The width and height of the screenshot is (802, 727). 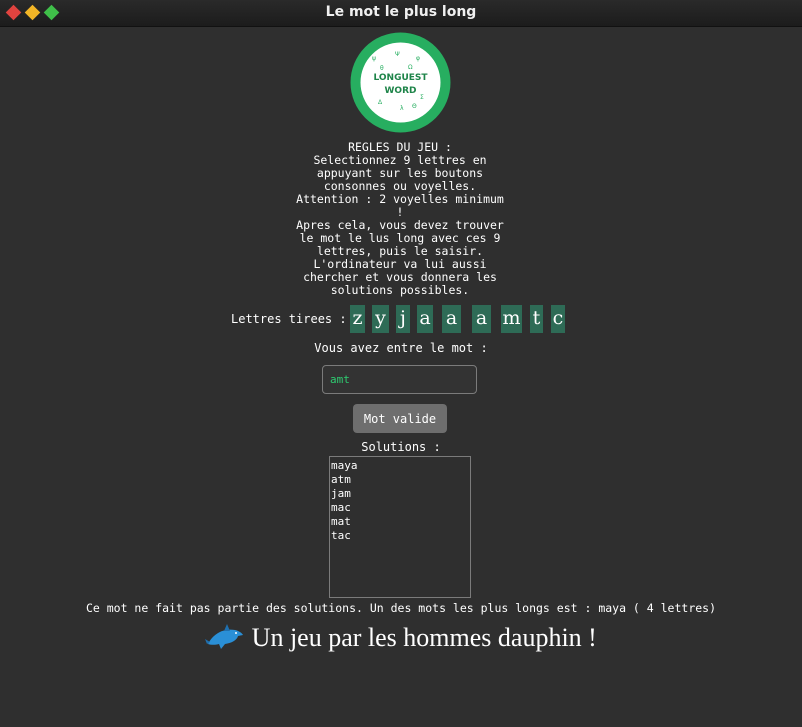 What do you see at coordinates (536, 319) in the screenshot?
I see `letter-tile: t` at bounding box center [536, 319].